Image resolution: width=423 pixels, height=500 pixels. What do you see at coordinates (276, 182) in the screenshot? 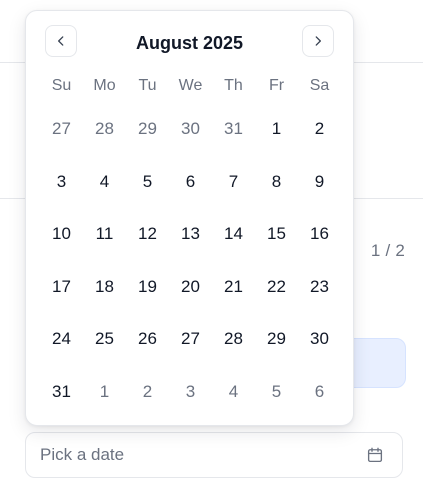
I see `calendar-day: 8` at bounding box center [276, 182].